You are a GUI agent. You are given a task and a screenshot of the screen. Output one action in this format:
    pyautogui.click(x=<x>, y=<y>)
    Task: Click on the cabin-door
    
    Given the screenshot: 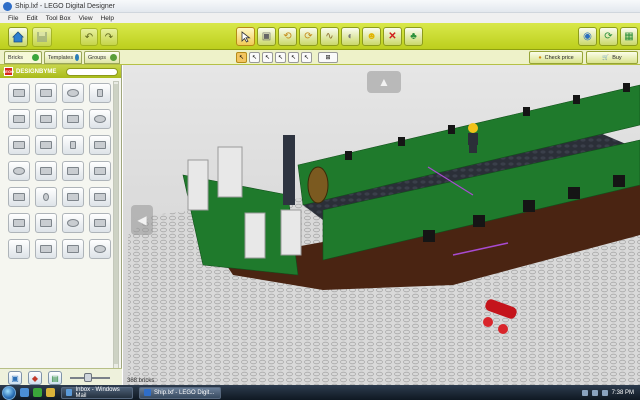 What is the action you would take?
    pyautogui.click(x=318, y=185)
    